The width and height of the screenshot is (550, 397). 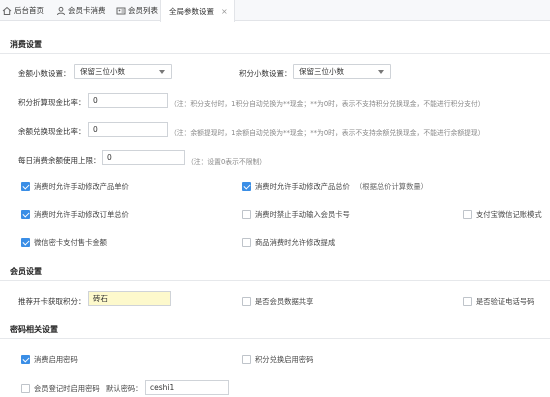 I want to click on register-password-checkbox, so click(x=25, y=388).